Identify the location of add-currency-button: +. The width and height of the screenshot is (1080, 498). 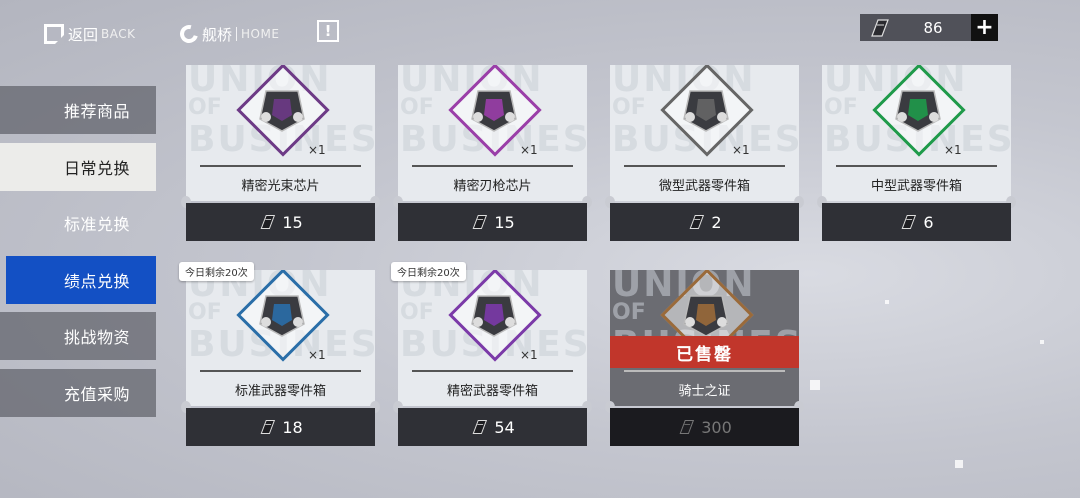
(984, 27).